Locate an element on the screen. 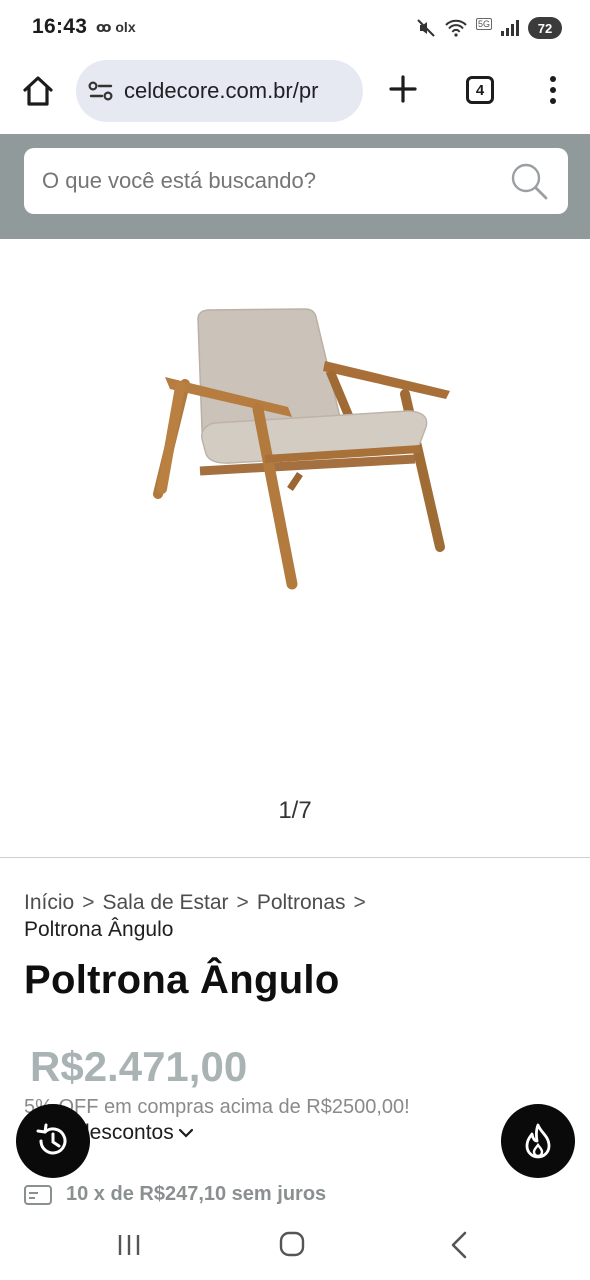  address-bar: celdecore.com.br/pr is located at coordinates (219, 91).